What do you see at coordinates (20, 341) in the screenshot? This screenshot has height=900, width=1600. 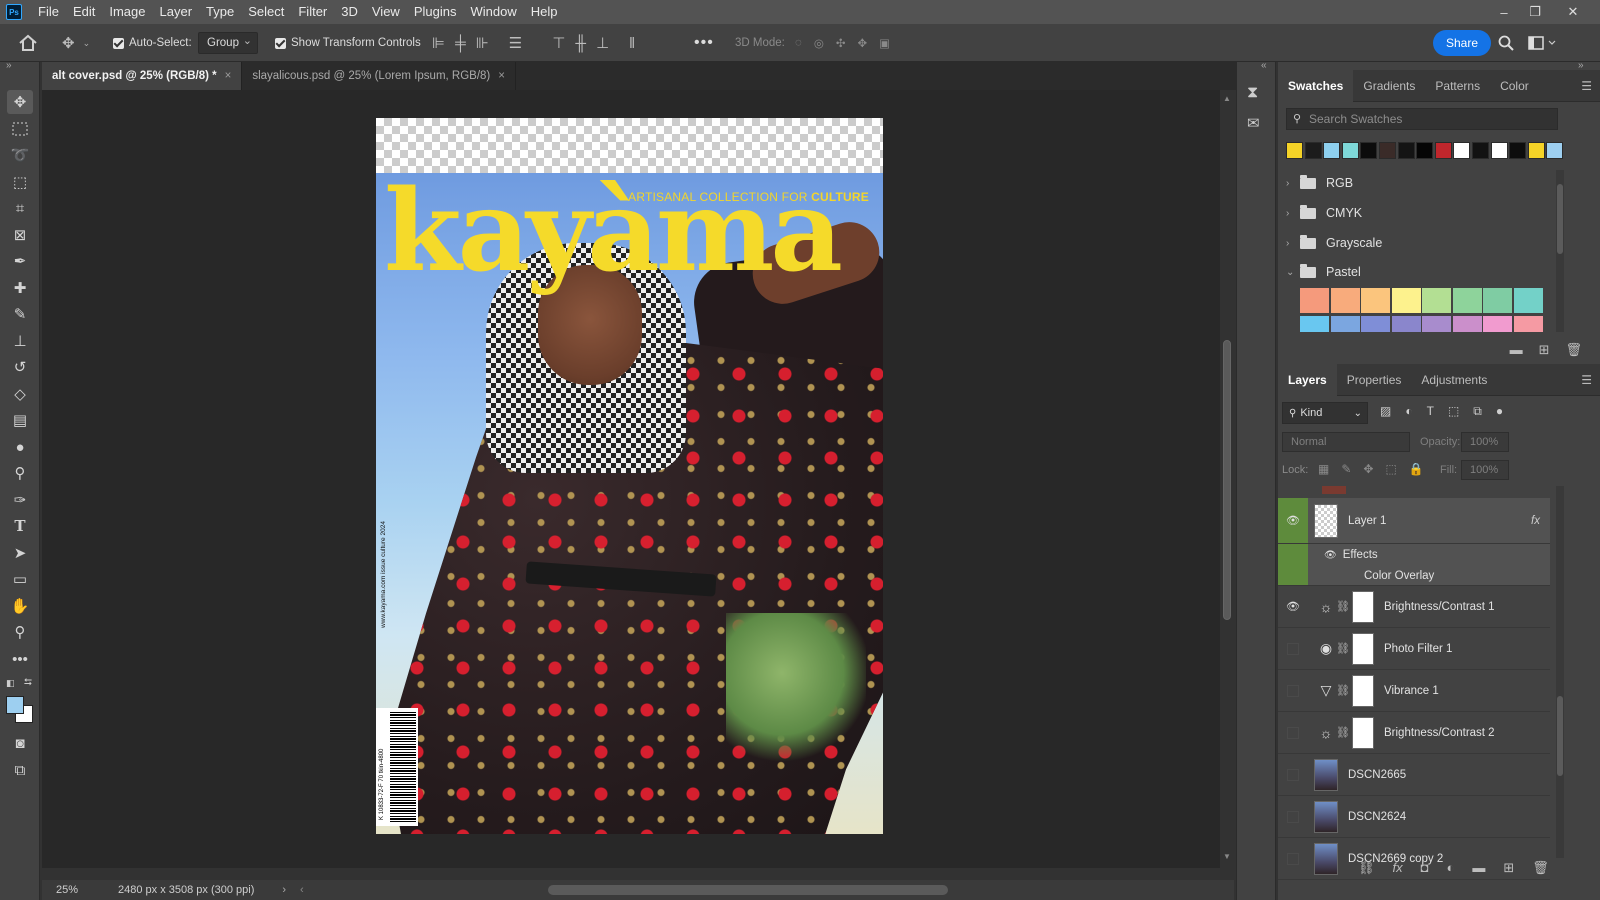 I see `stamp-tool-icon: ⊥` at bounding box center [20, 341].